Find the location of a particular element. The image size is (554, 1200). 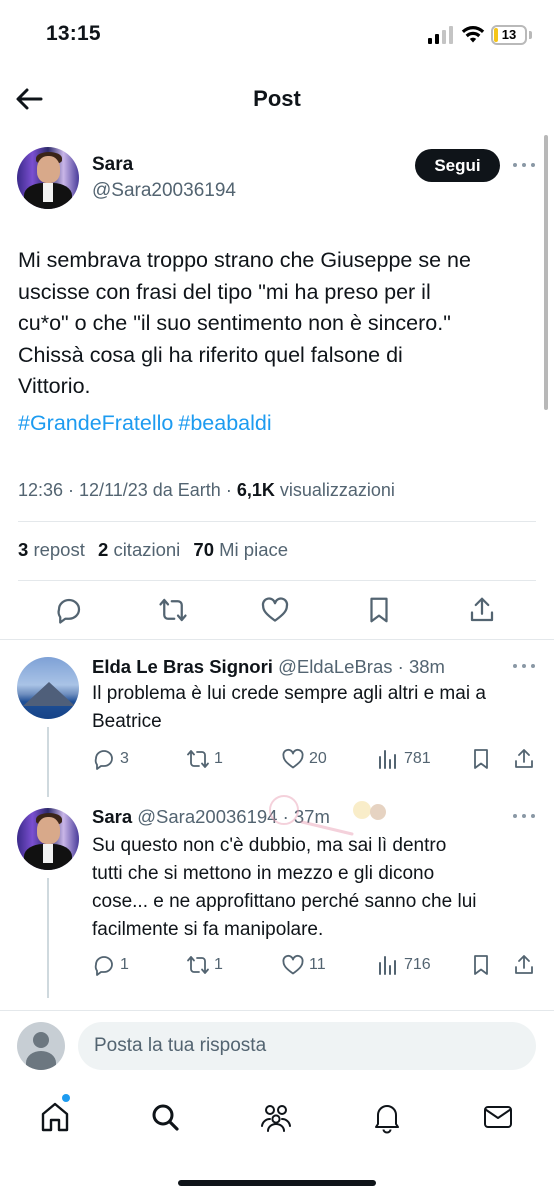

like-count: 20 is located at coordinates (318, 758).